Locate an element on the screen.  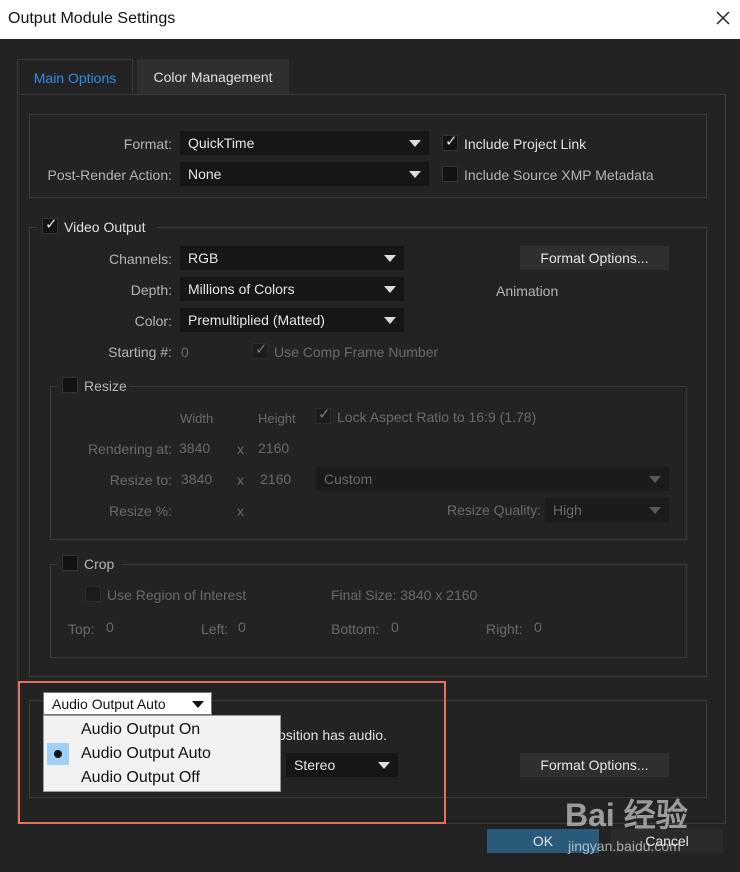
crop-group is located at coordinates (368, 611).